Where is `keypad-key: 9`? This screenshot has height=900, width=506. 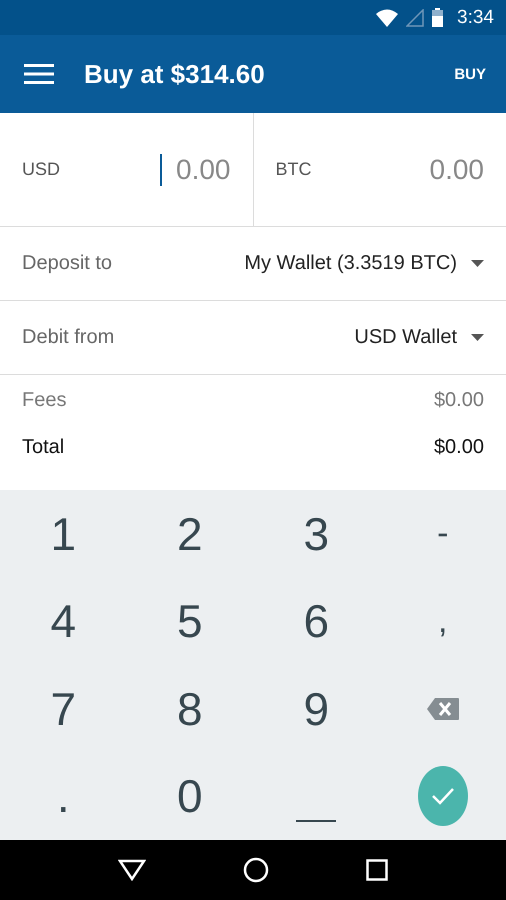
keypad-key: 9 is located at coordinates (316, 708).